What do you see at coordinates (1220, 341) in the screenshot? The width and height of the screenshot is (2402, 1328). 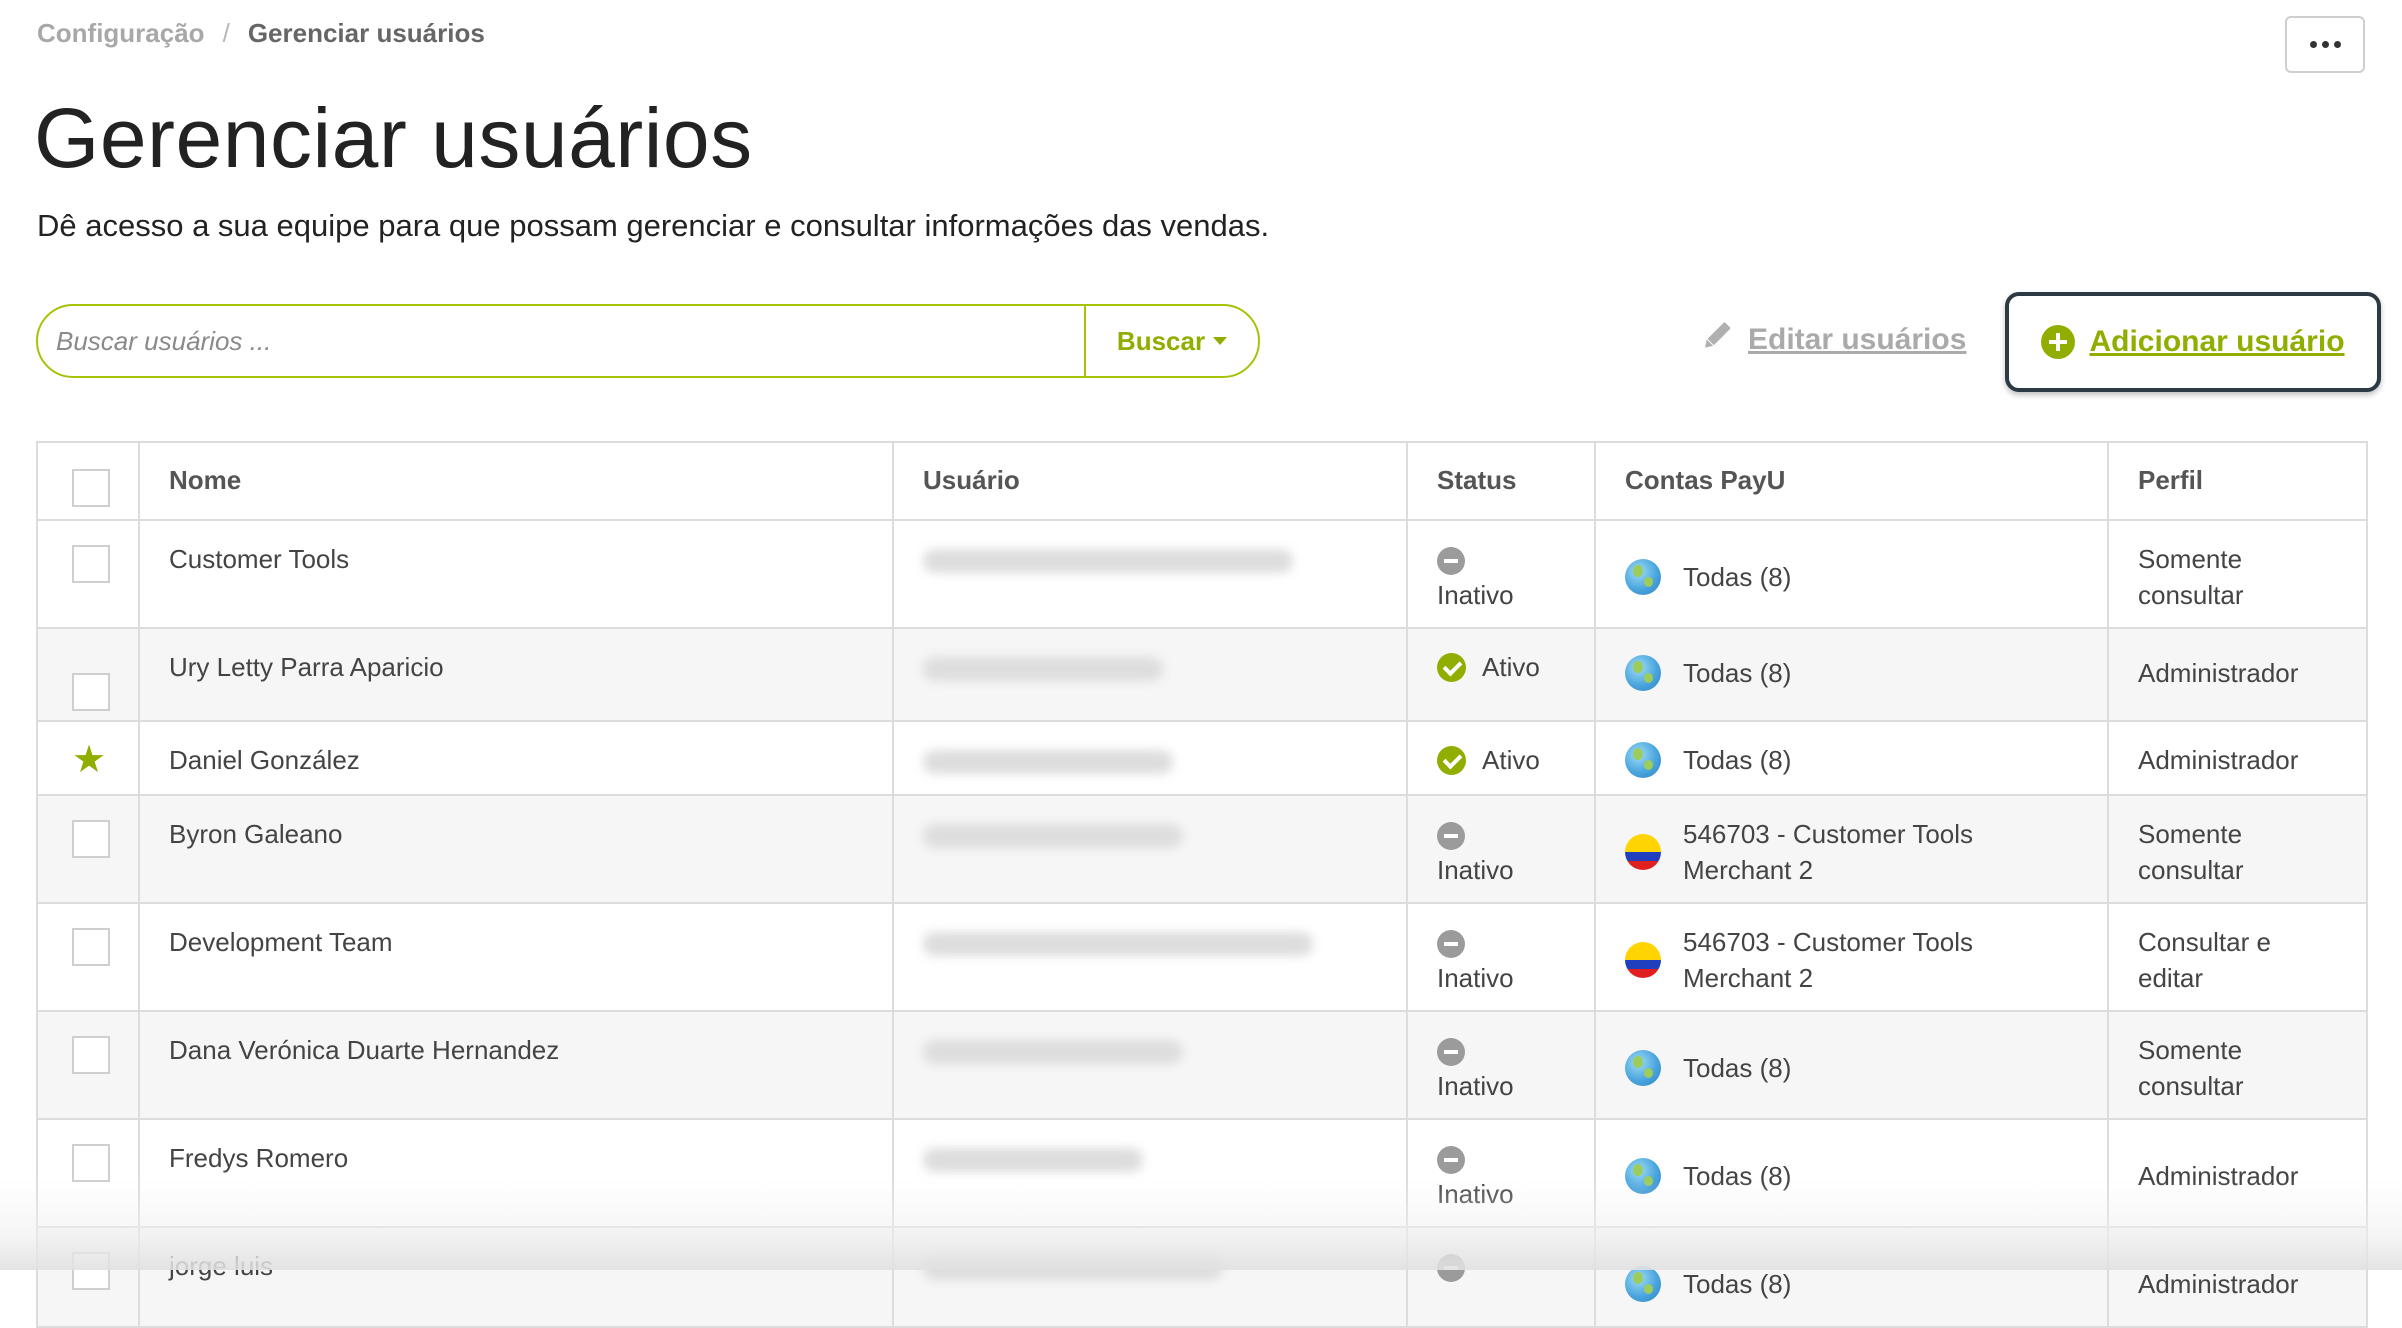 I see `caret-down-icon` at bounding box center [1220, 341].